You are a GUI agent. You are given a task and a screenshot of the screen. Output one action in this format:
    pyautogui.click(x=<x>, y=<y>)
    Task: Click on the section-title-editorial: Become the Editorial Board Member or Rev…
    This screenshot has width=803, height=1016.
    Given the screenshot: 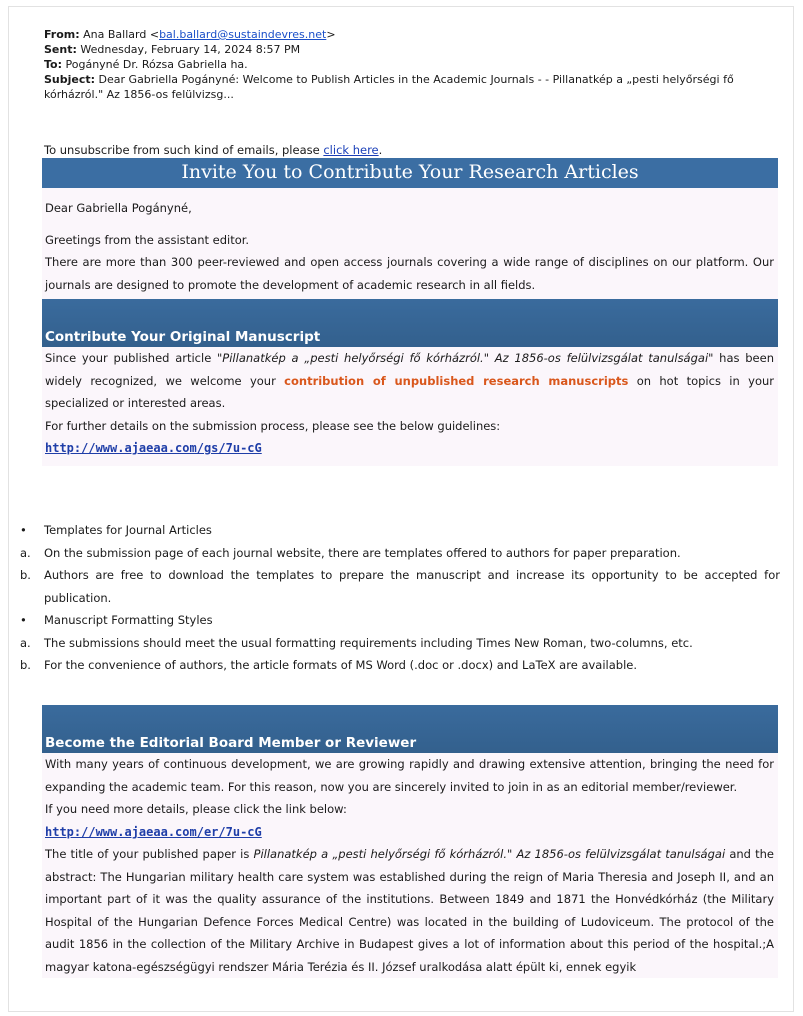 What is the action you would take?
    pyautogui.click(x=410, y=729)
    